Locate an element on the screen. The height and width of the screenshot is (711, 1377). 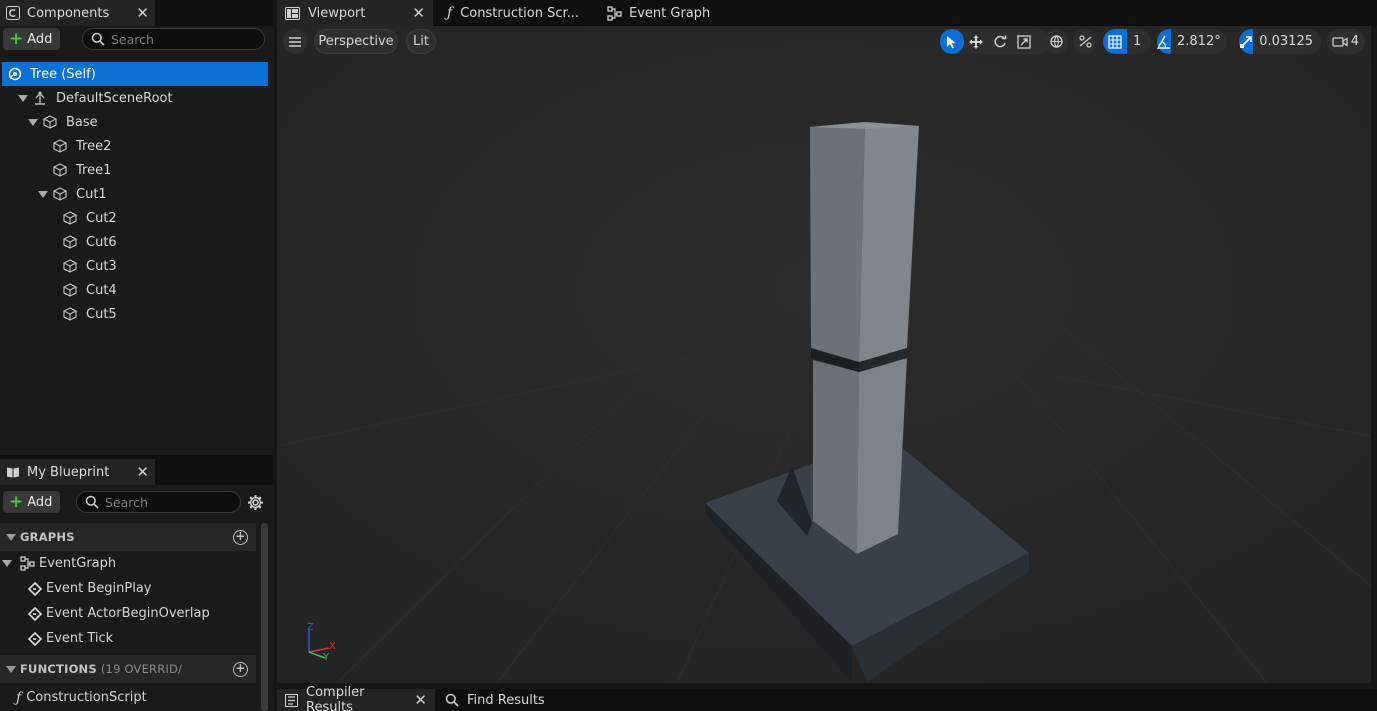
viewport-right-edge is located at coordinates (1374, 357).